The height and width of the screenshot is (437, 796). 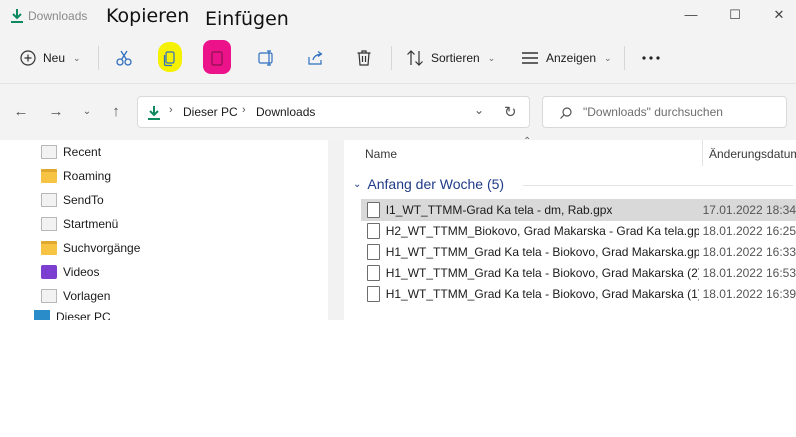 I want to click on share-icon, so click(x=315, y=58).